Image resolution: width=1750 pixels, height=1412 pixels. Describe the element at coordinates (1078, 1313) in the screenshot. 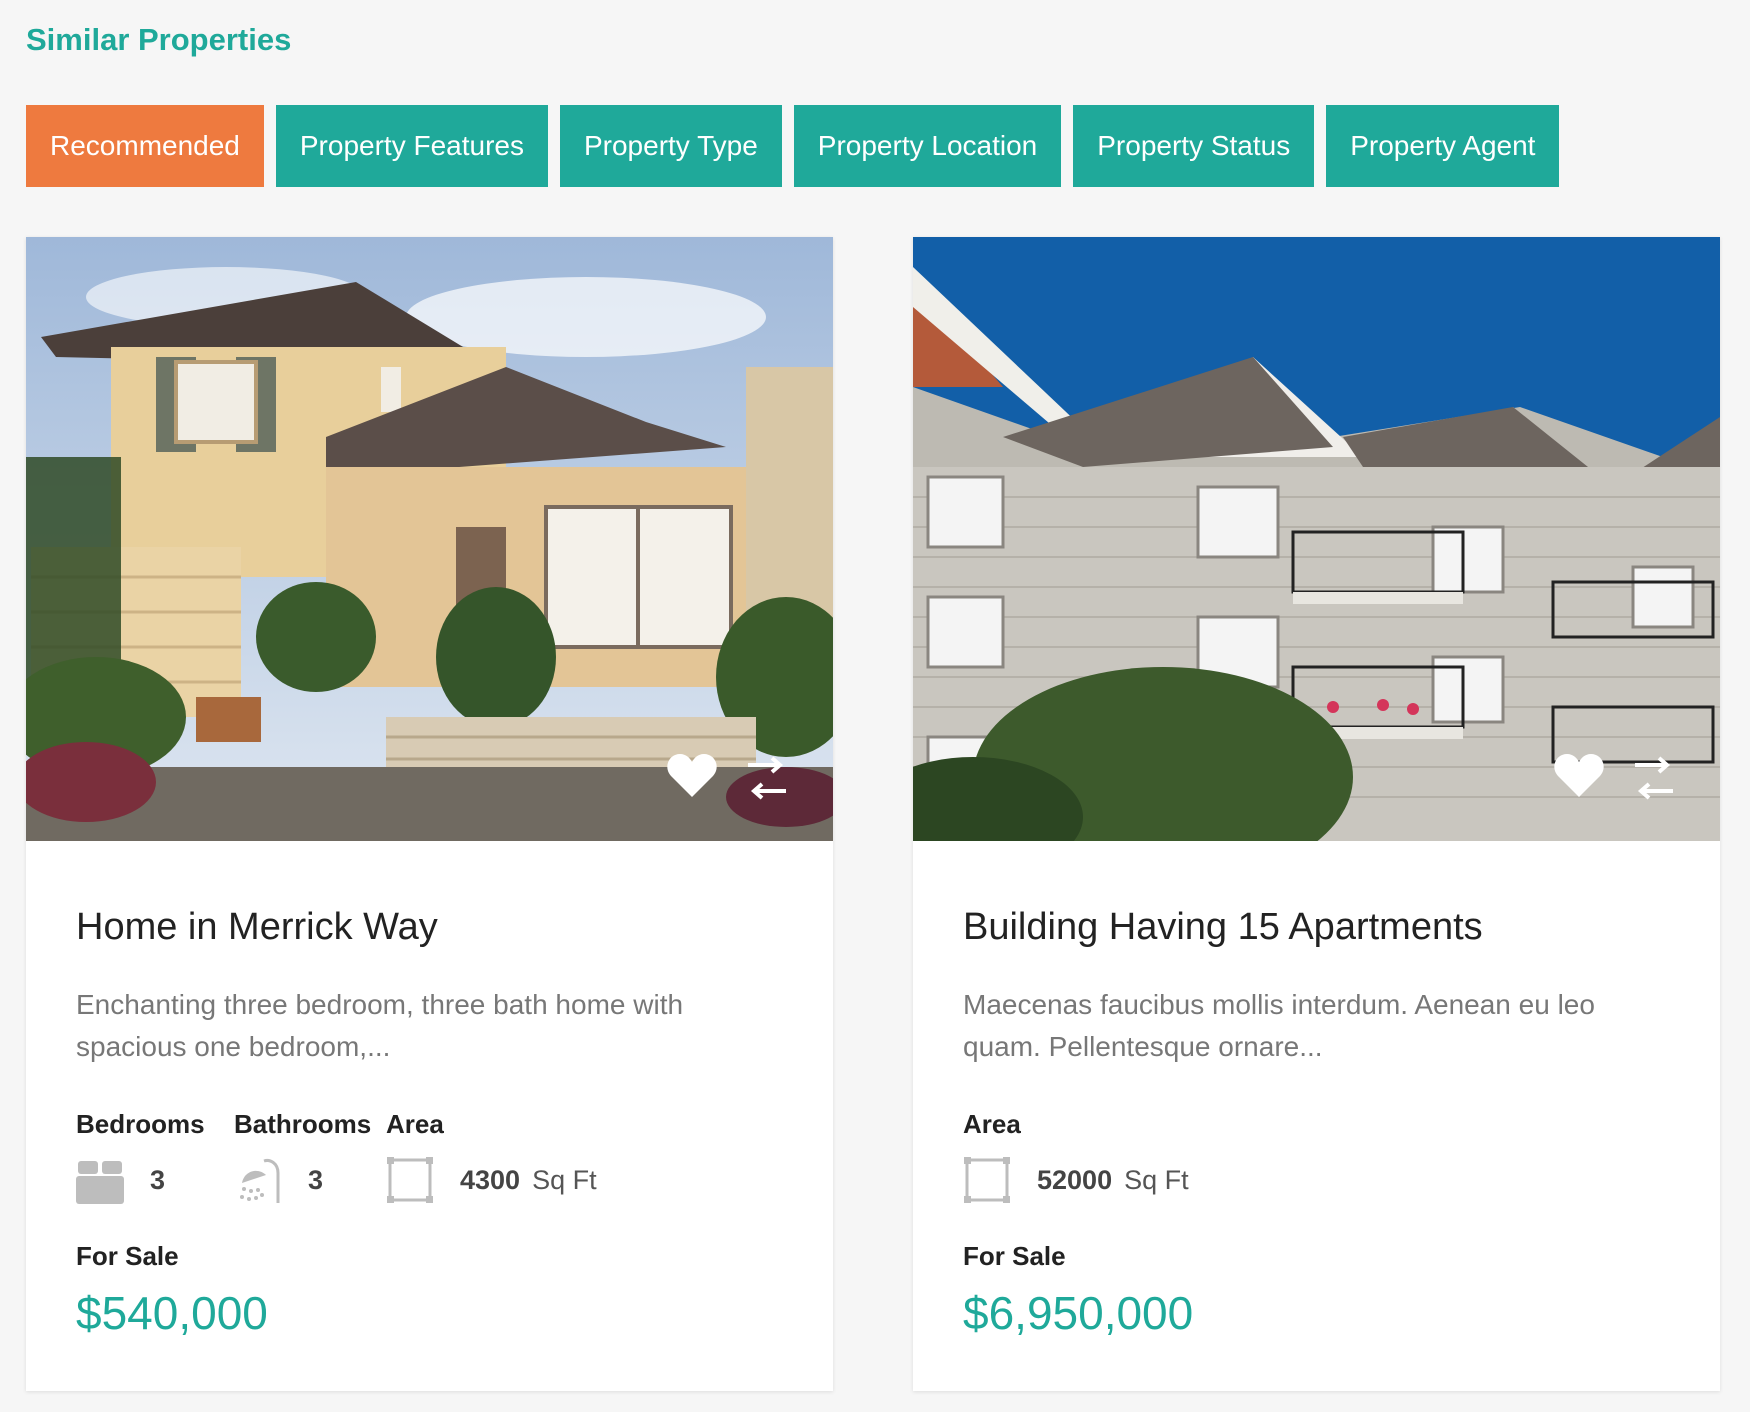

I see `property-price: $6,950,000` at that location.